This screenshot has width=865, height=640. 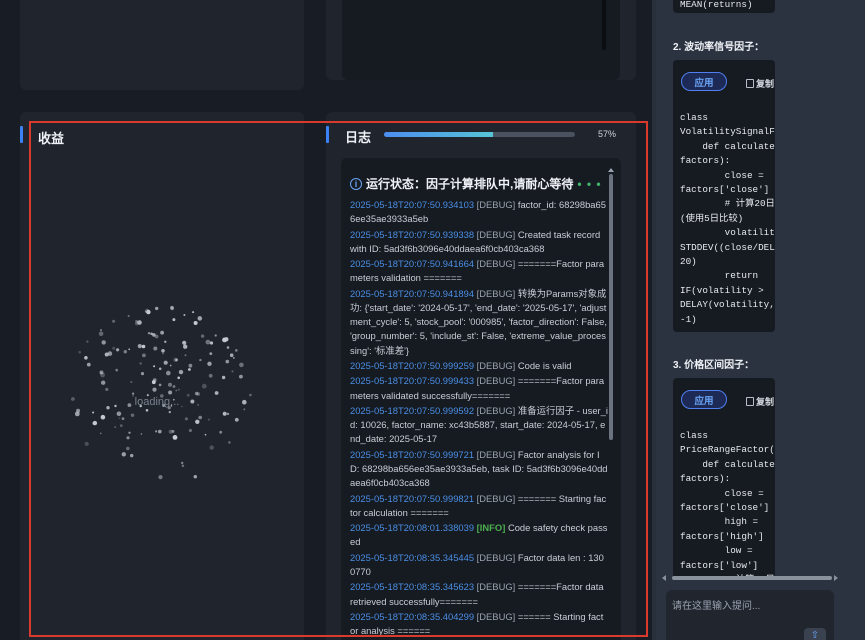 I want to click on top-right-scrollbar, so click(x=604, y=25).